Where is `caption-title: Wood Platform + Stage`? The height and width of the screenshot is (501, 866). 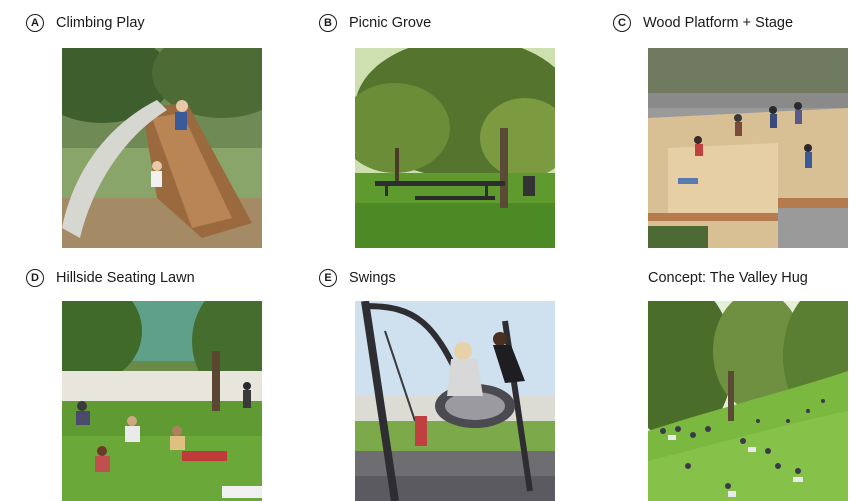 caption-title: Wood Platform + Stage is located at coordinates (718, 23).